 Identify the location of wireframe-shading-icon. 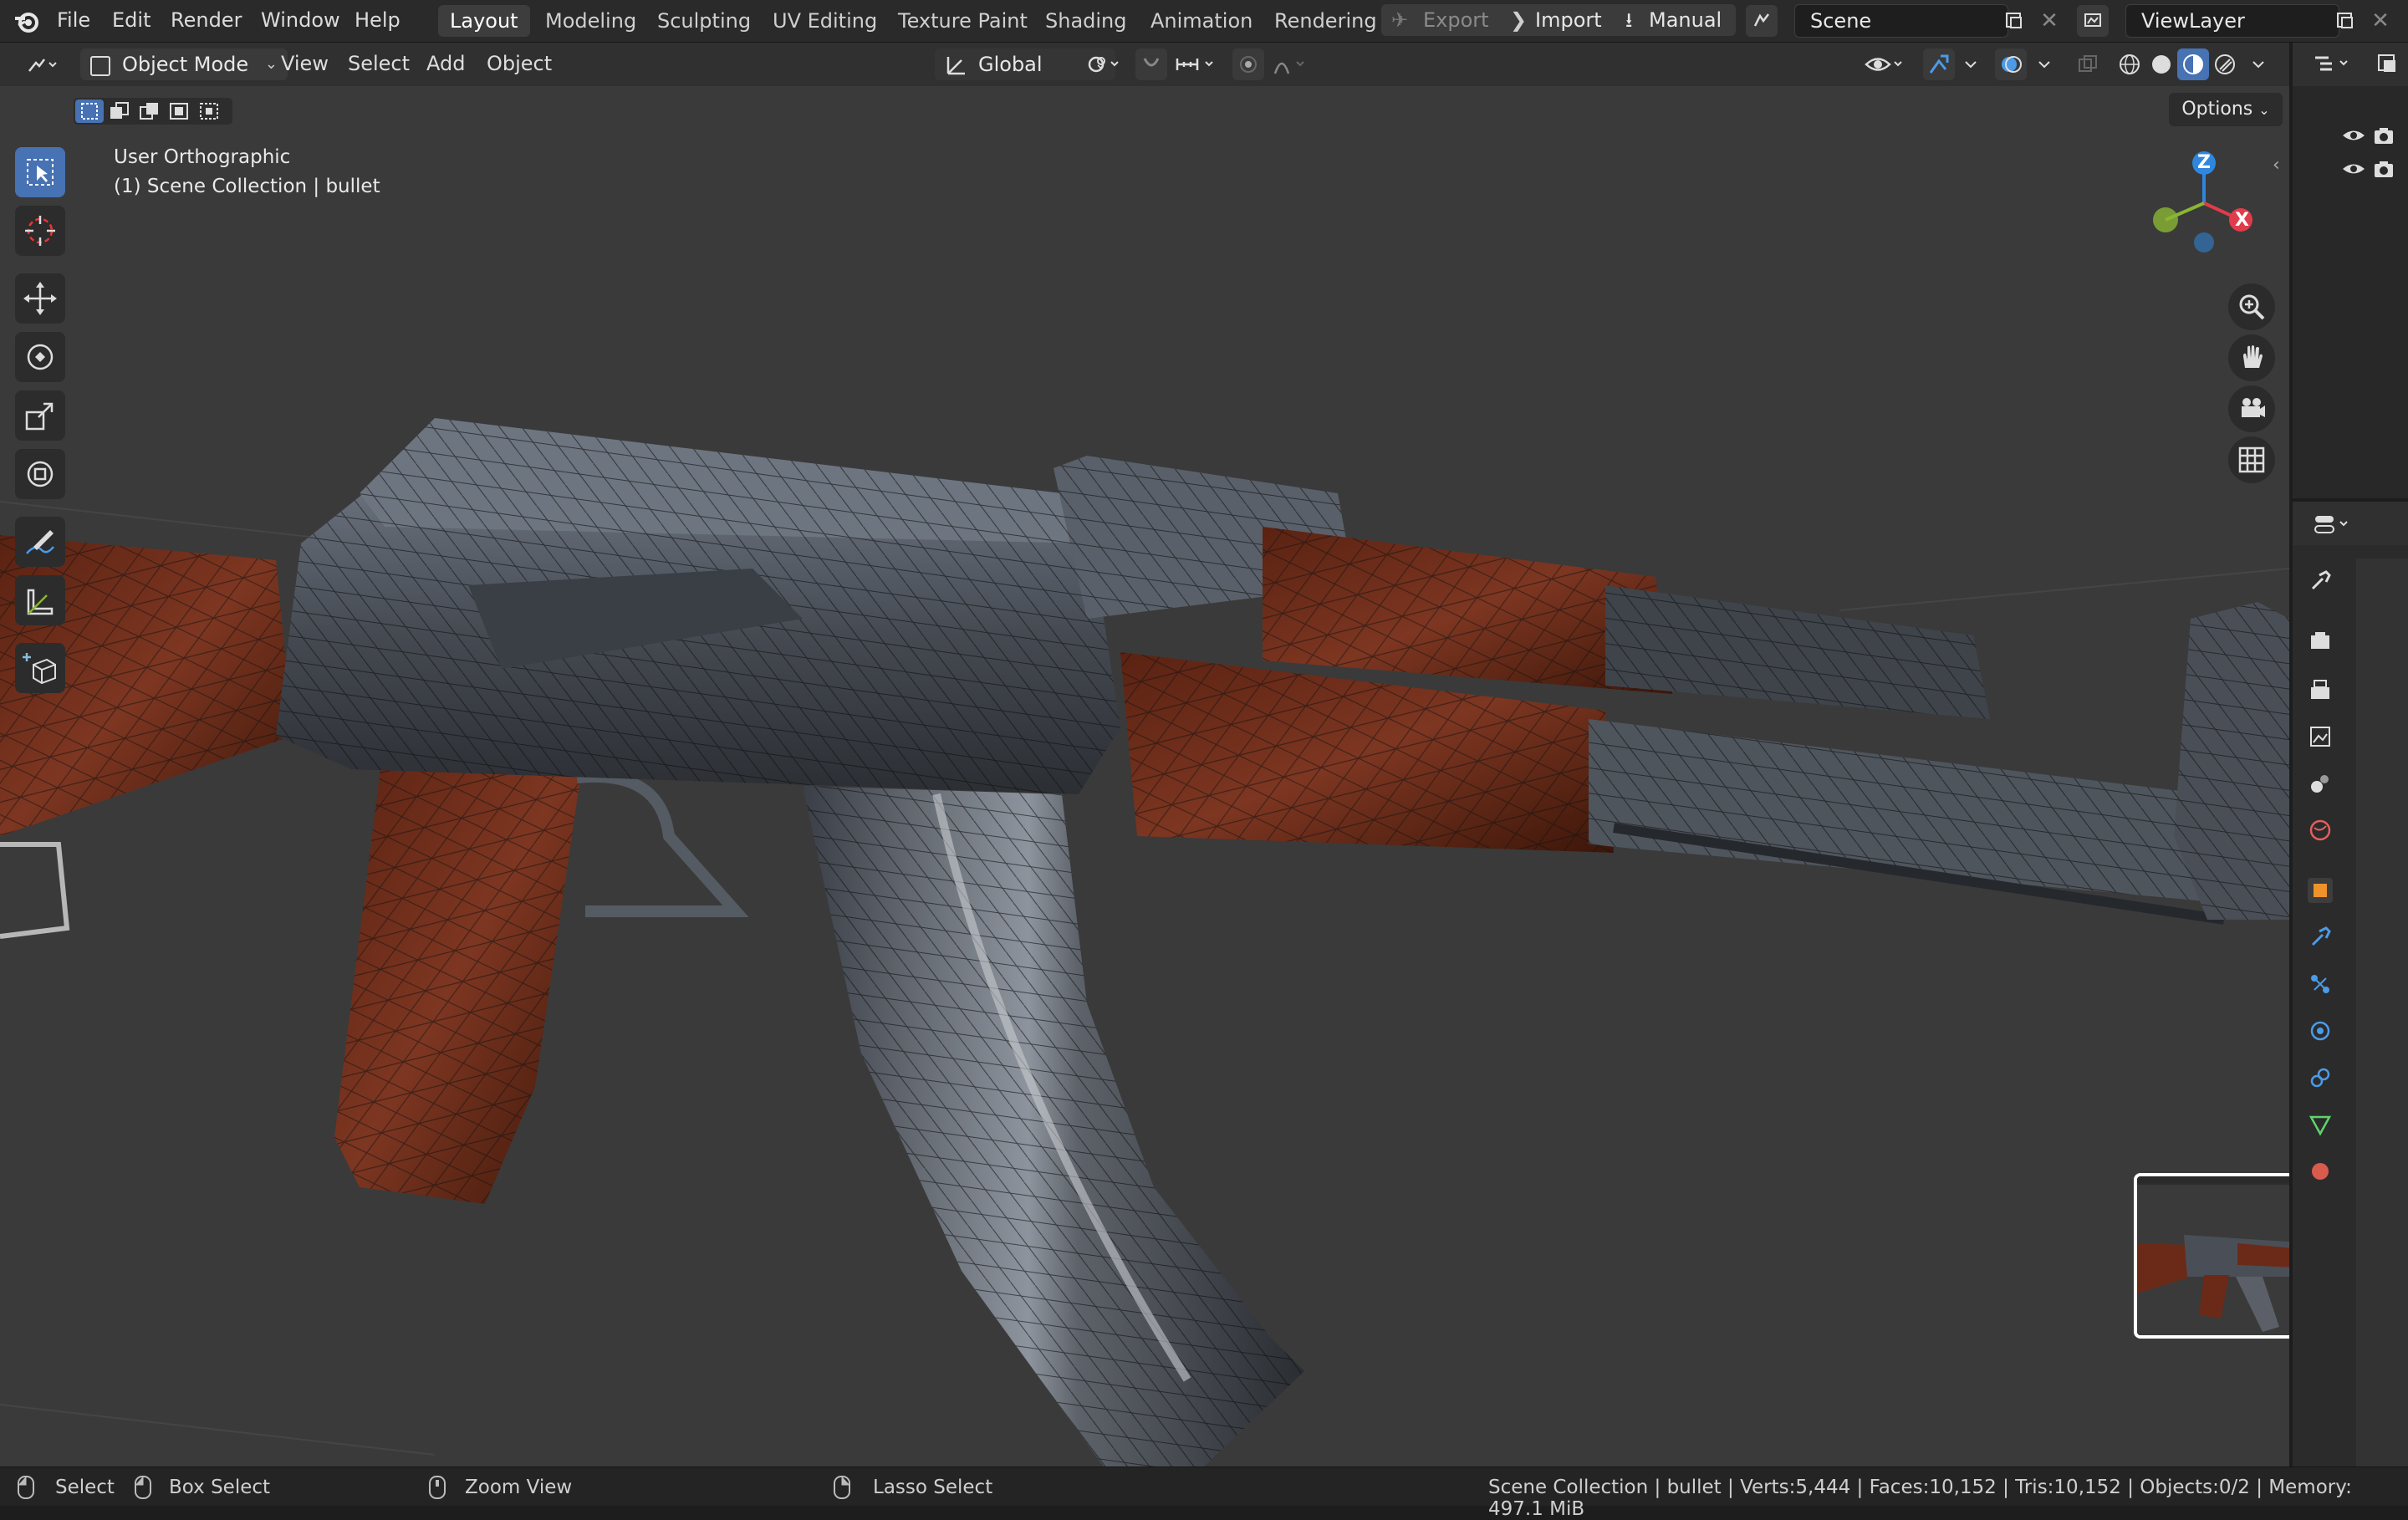
(2130, 64).